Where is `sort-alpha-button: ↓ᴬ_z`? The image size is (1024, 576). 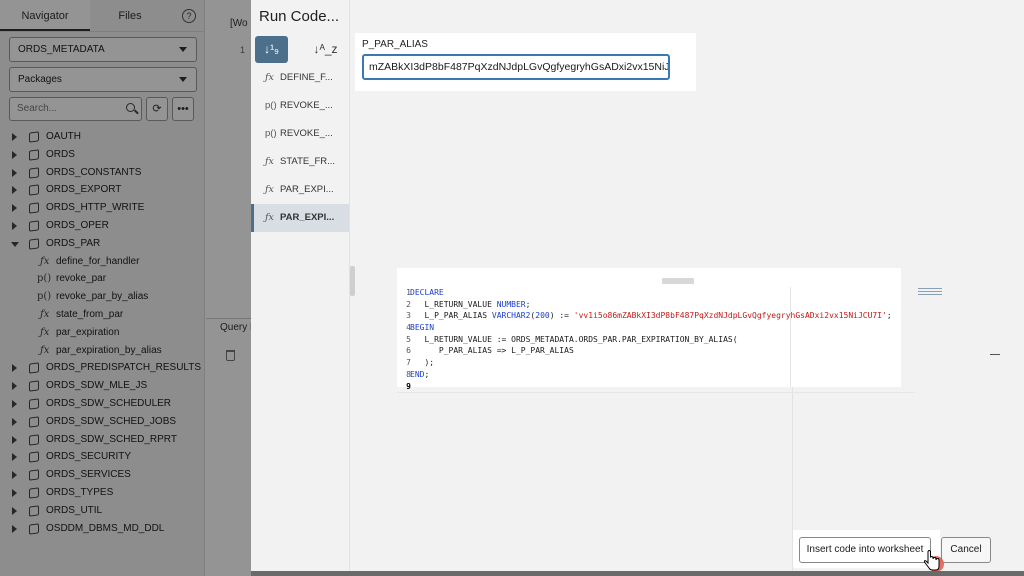 sort-alpha-button: ↓ᴬ_z is located at coordinates (325, 49).